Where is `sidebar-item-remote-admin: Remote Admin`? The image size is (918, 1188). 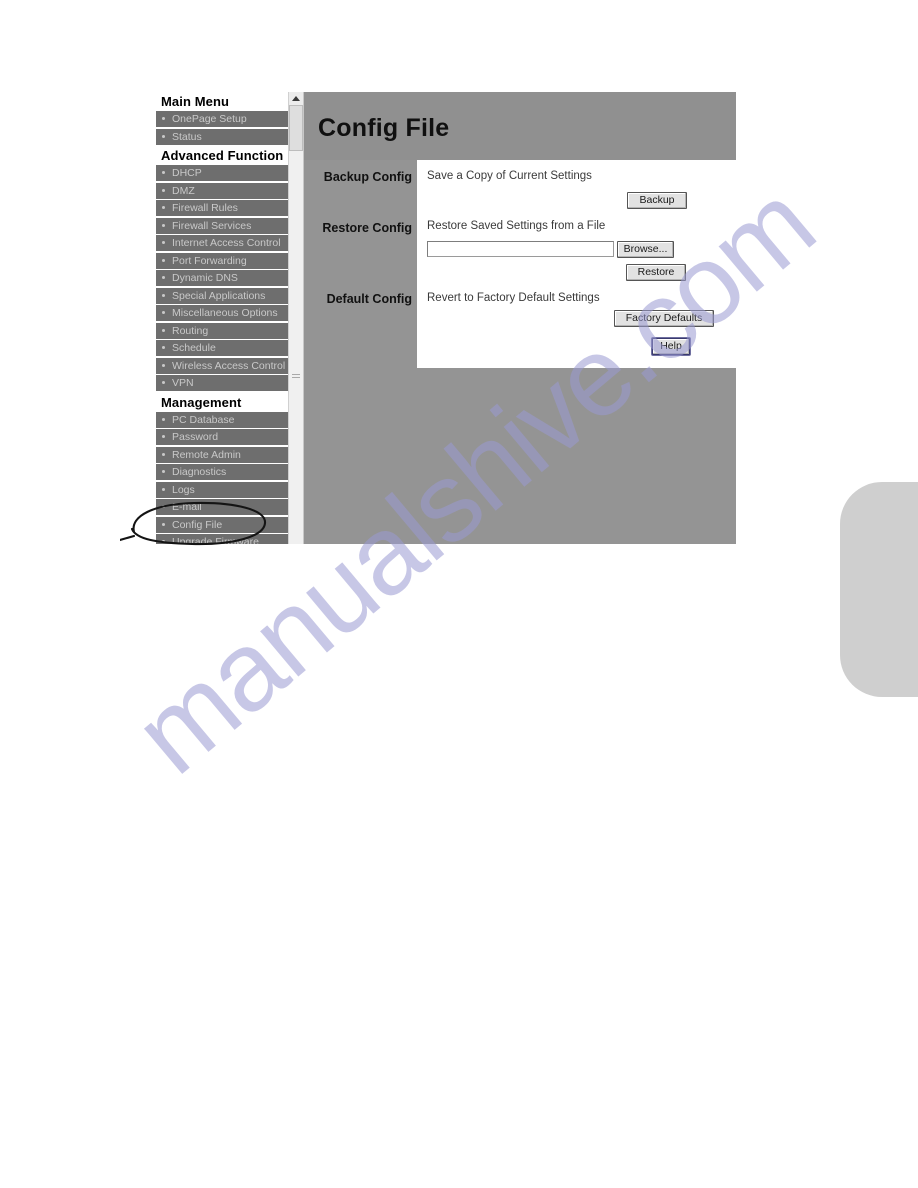 sidebar-item-remote-admin: Remote Admin is located at coordinates (222, 454).